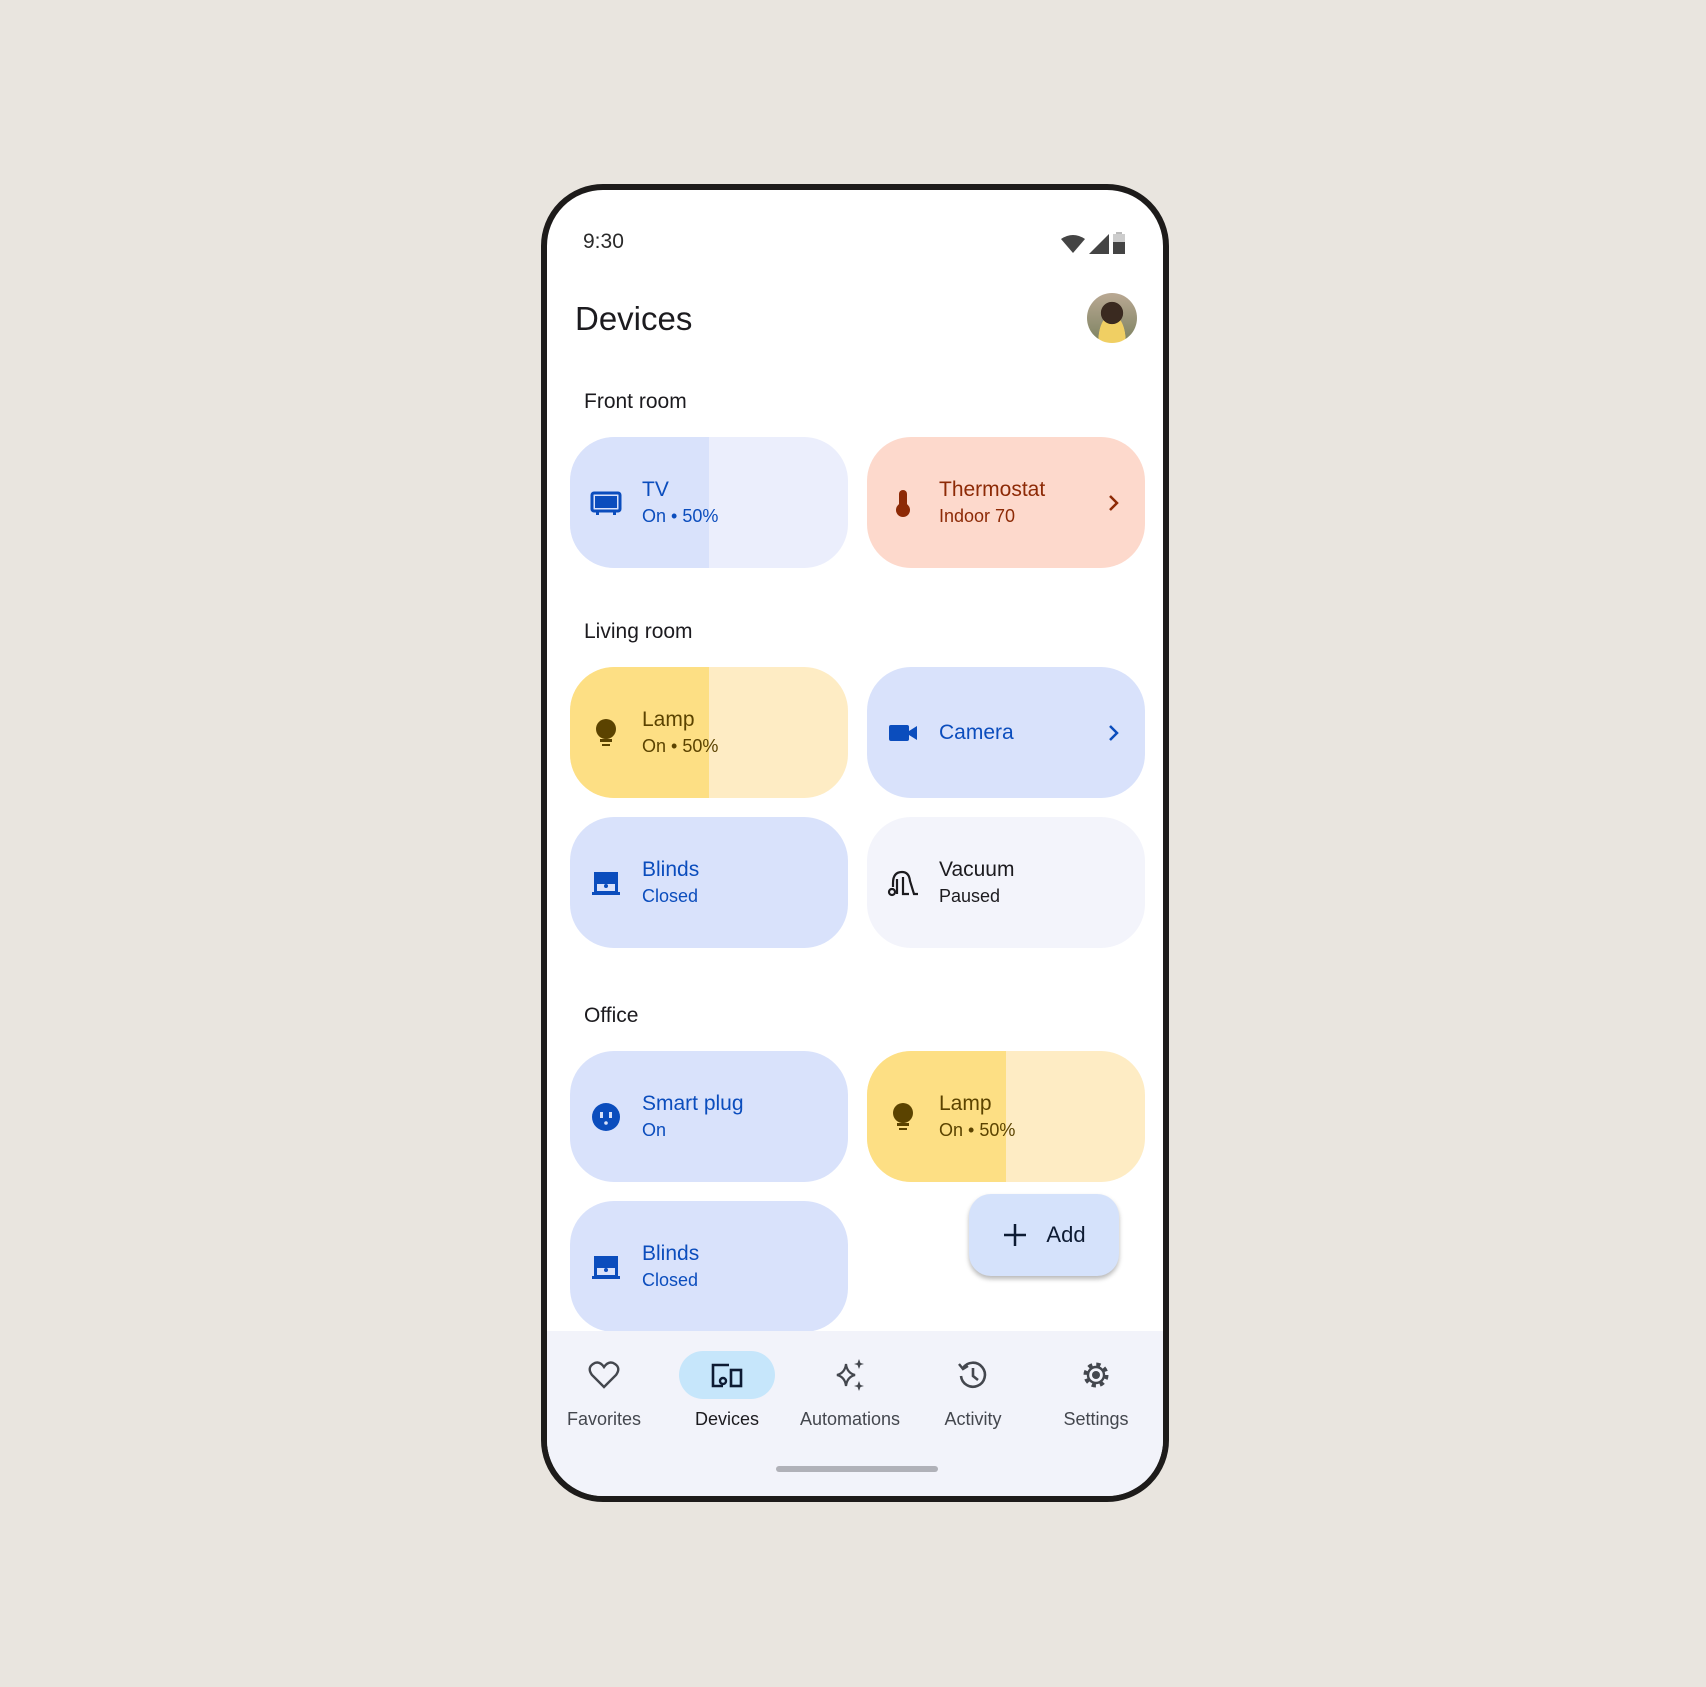  I want to click on device-name: Thermostat, so click(992, 489).